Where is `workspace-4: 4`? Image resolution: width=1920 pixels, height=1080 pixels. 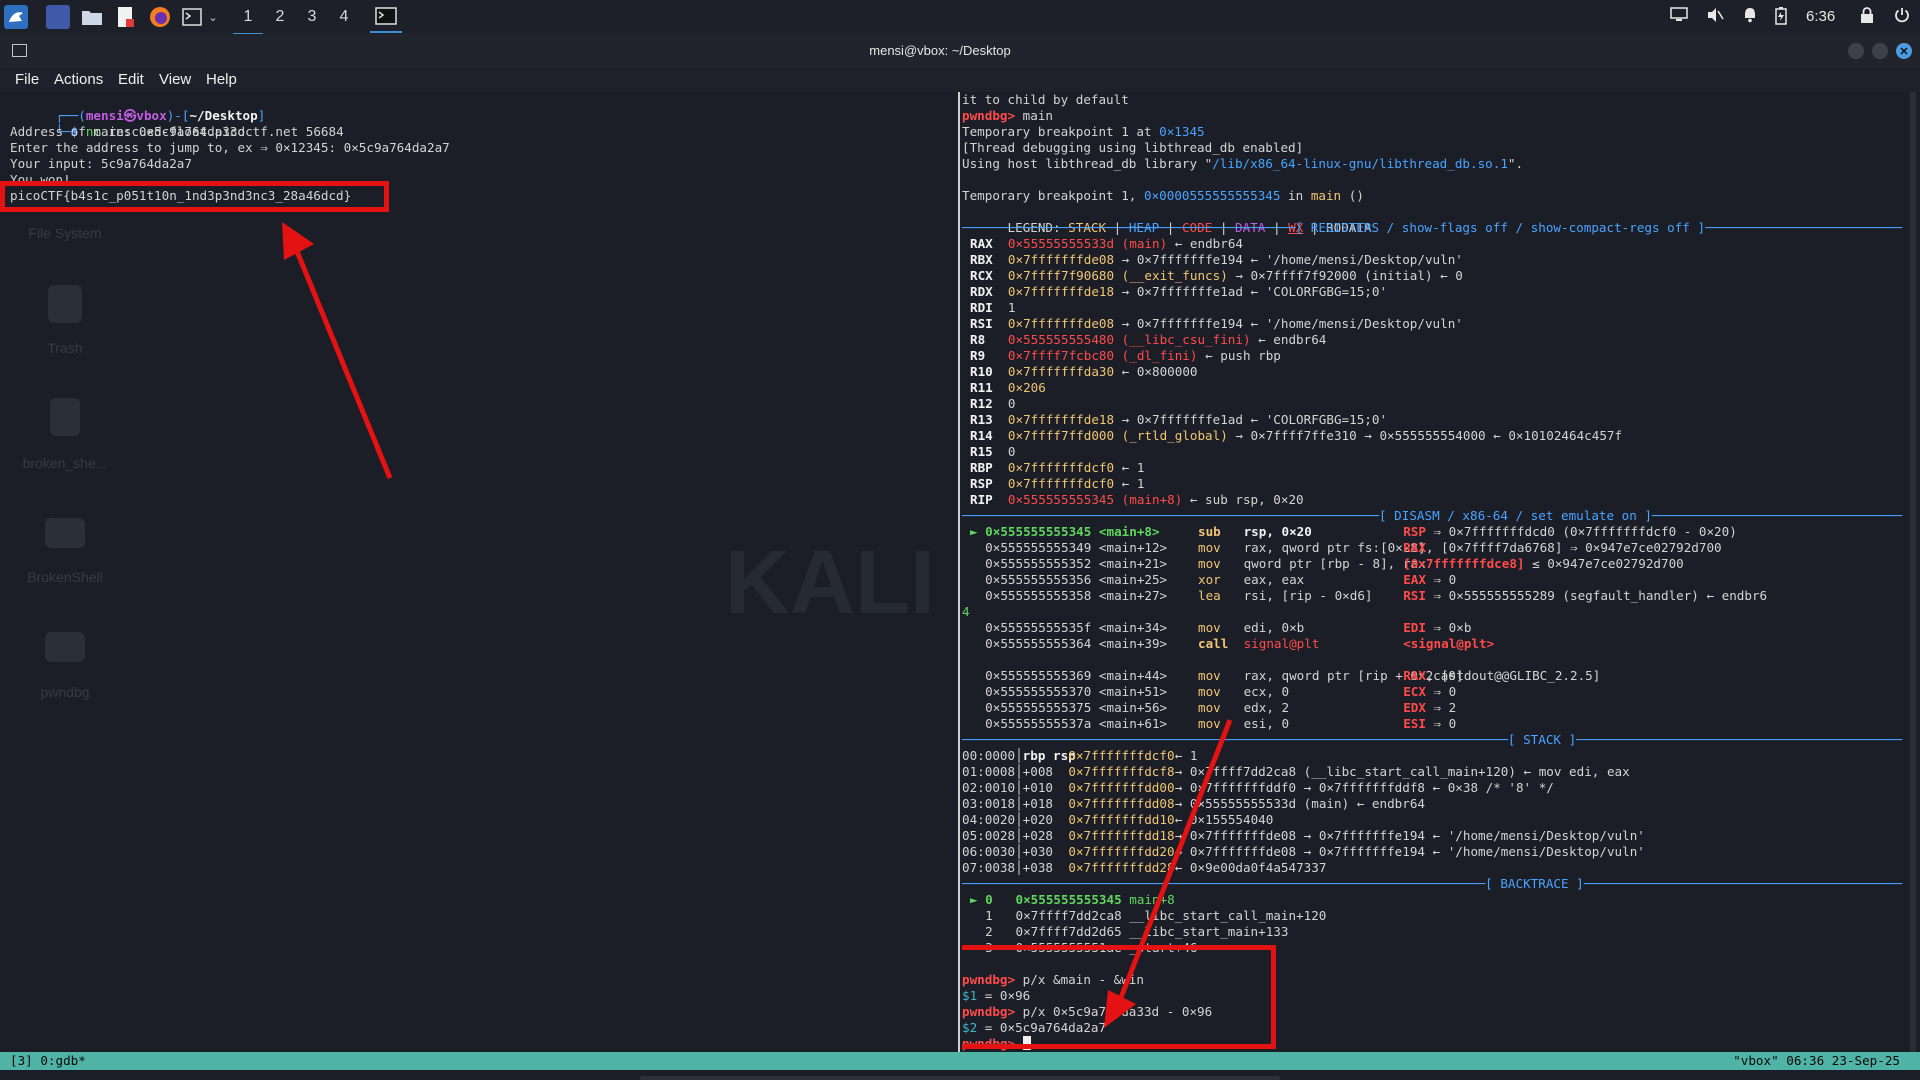 workspace-4: 4 is located at coordinates (344, 16).